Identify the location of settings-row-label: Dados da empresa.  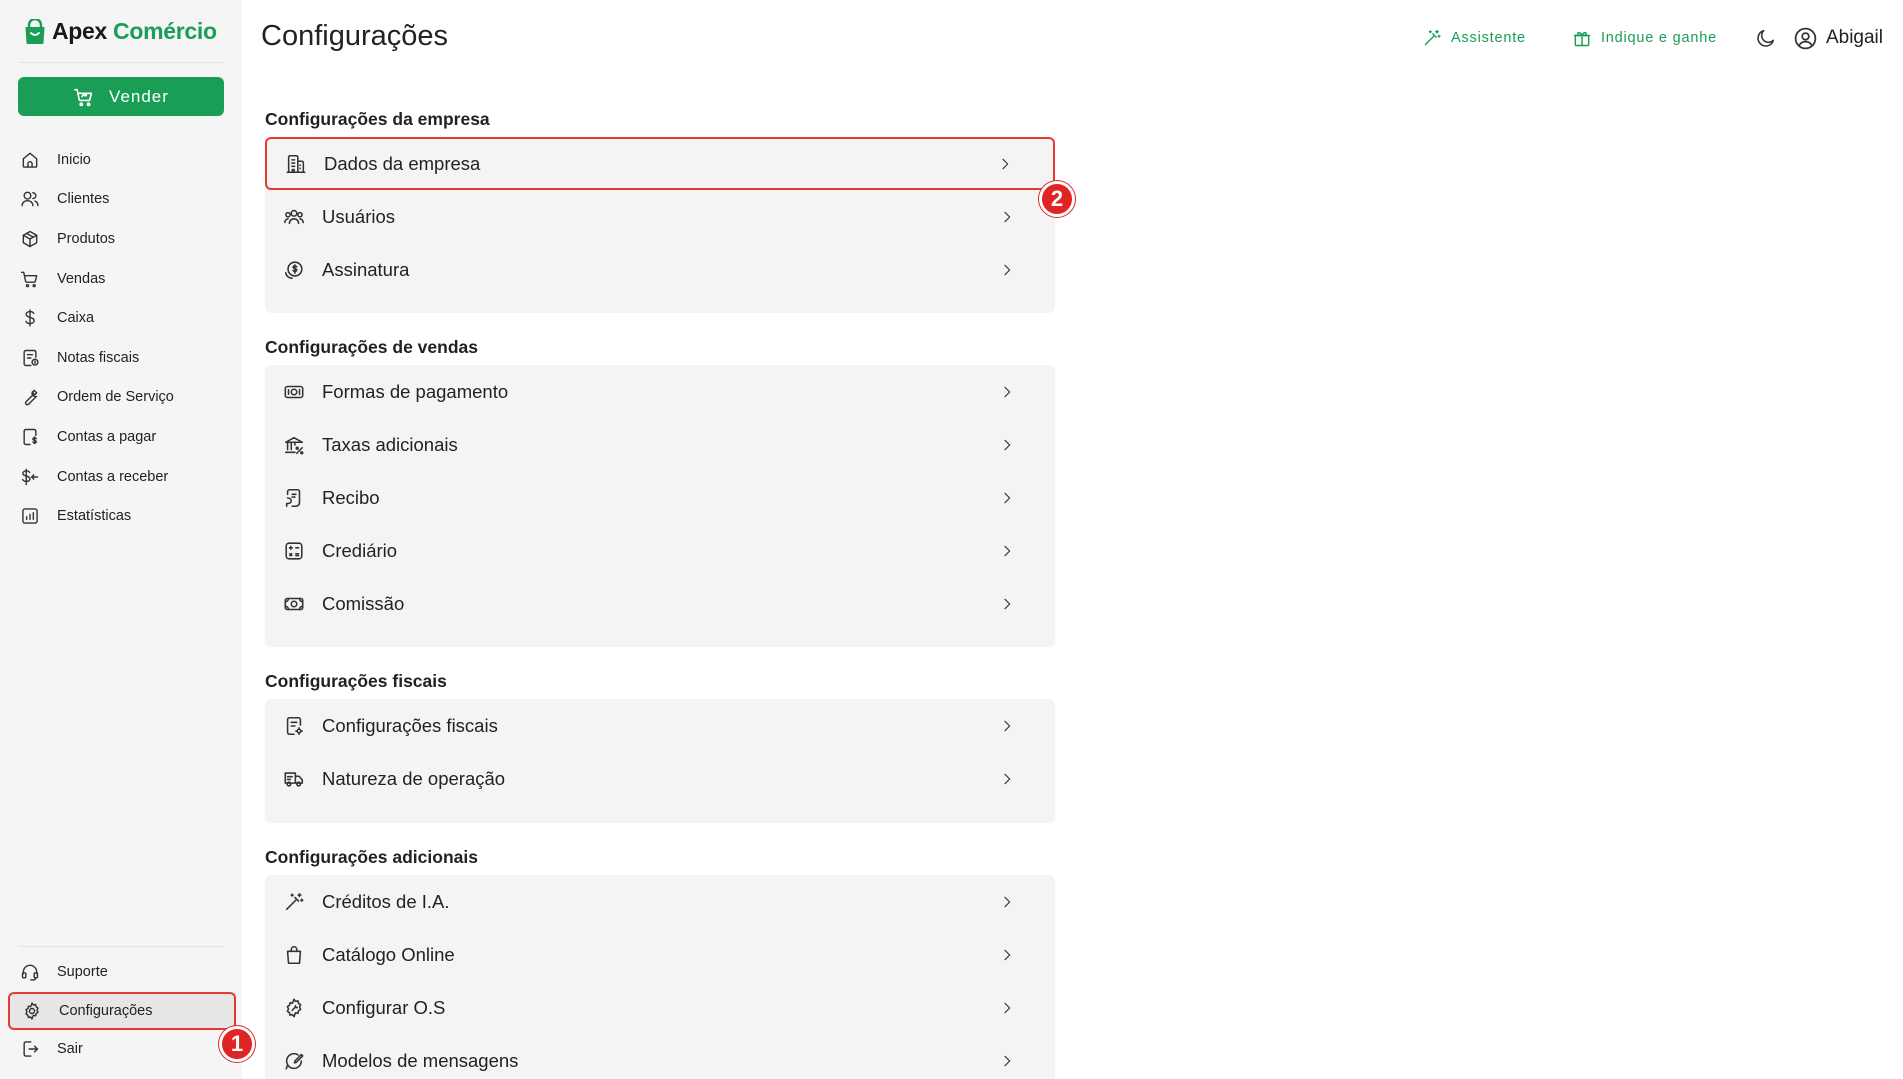
(402, 163).